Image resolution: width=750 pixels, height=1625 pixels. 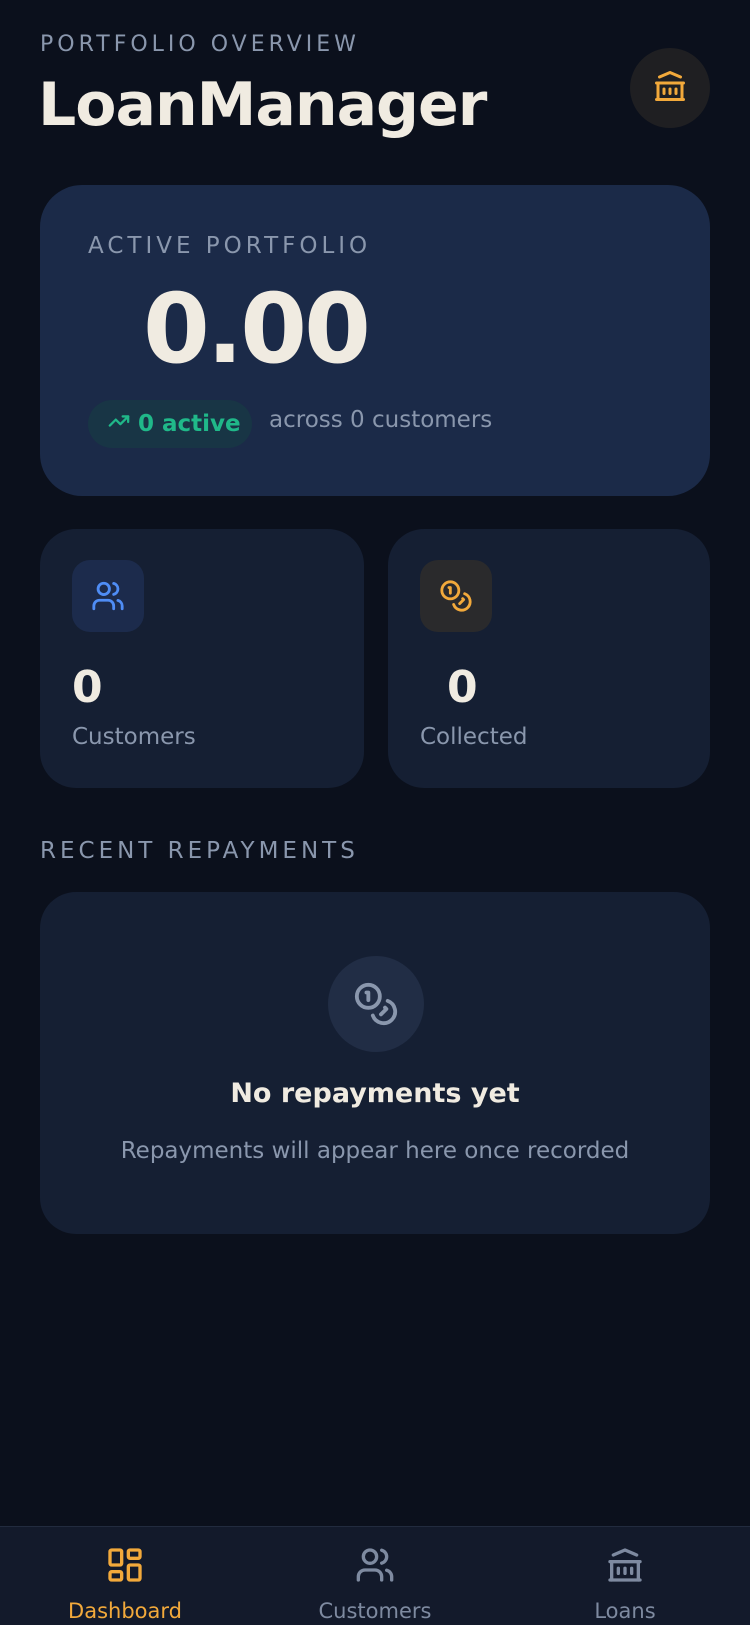 I want to click on bank-button, so click(x=670, y=88).